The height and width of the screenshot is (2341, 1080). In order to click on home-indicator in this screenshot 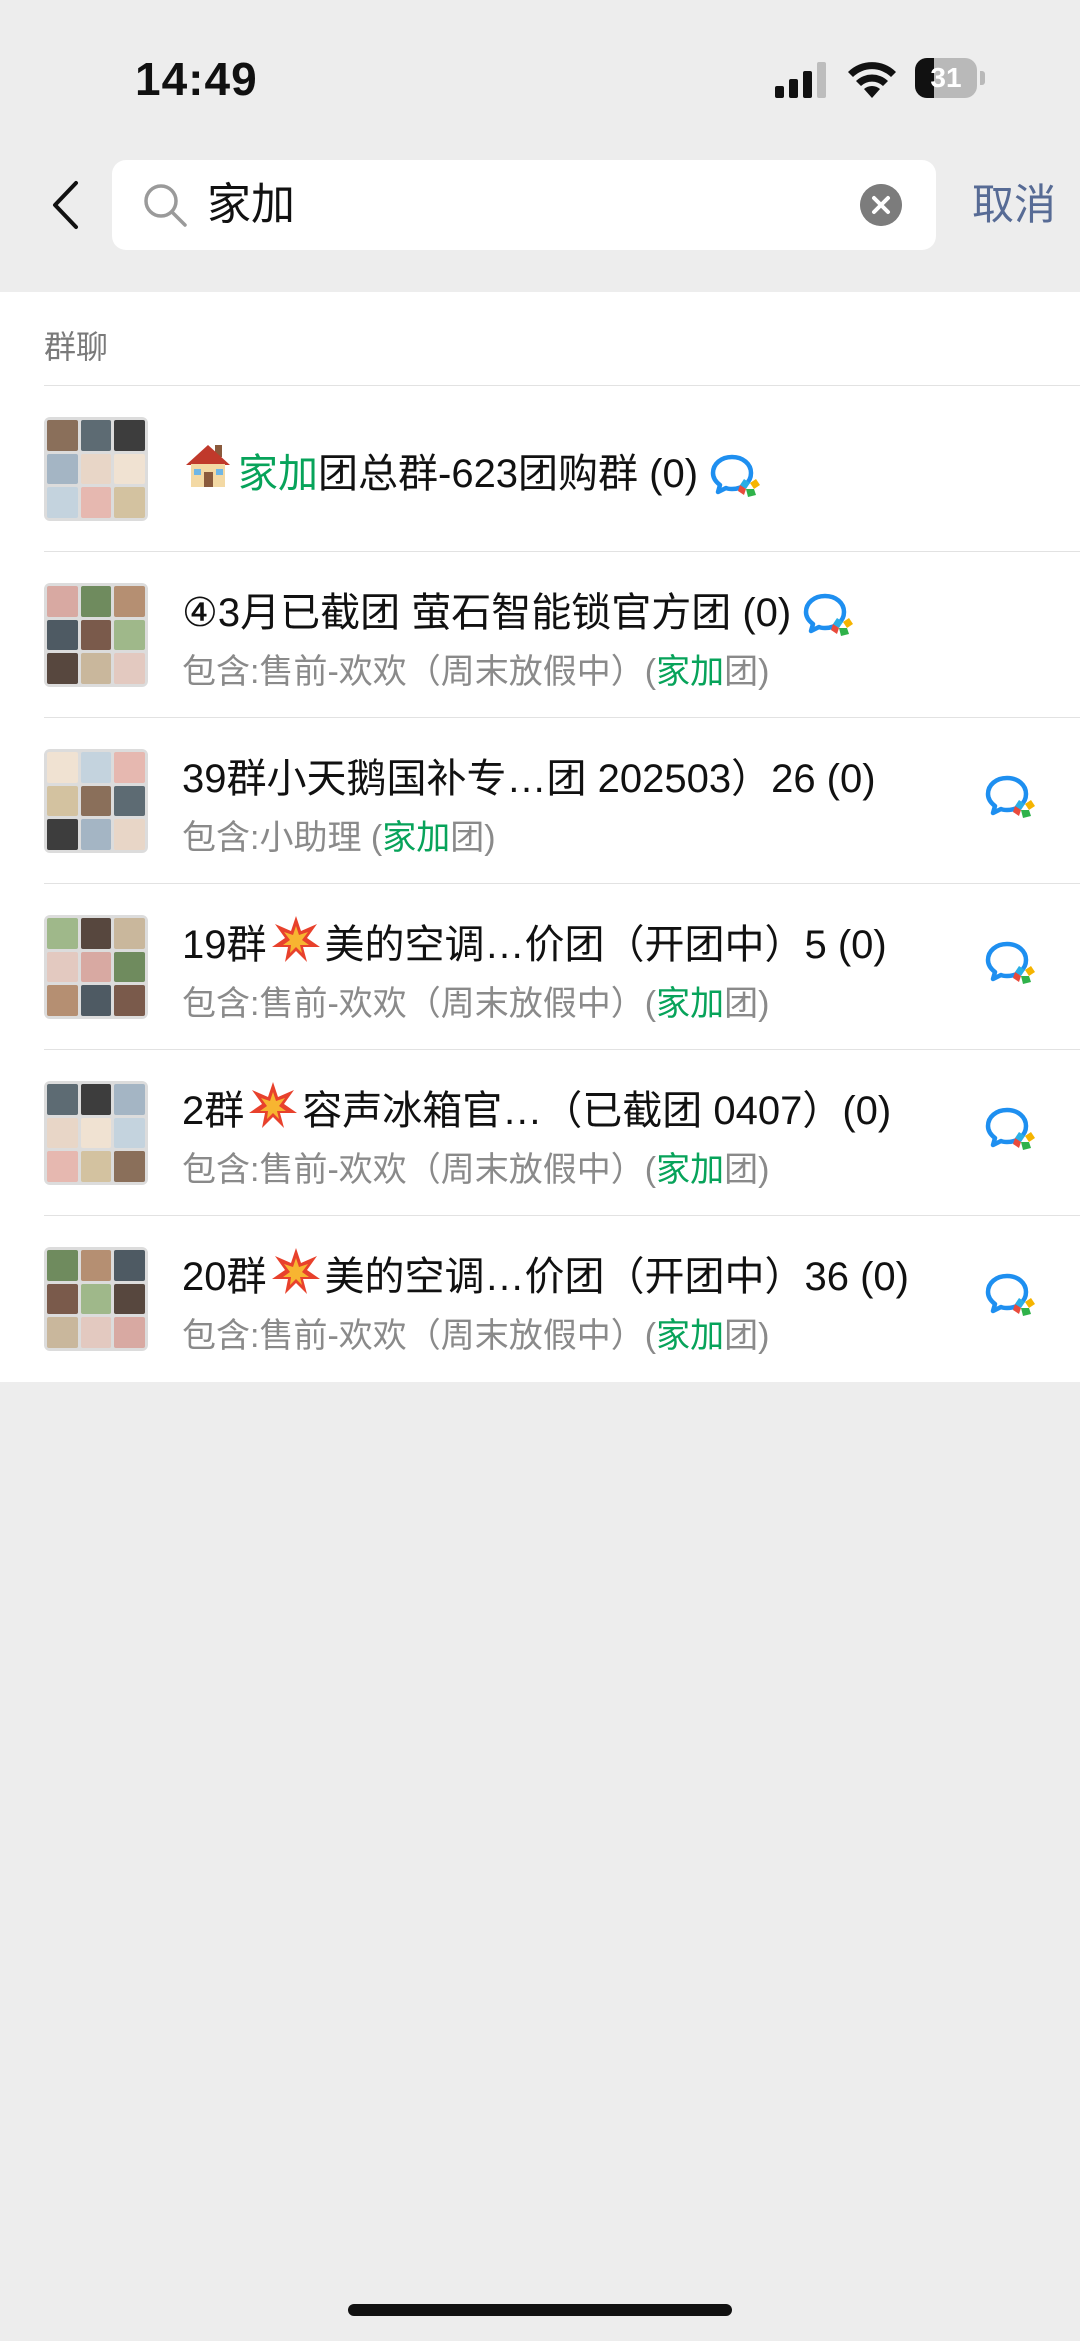, I will do `click(540, 2310)`.